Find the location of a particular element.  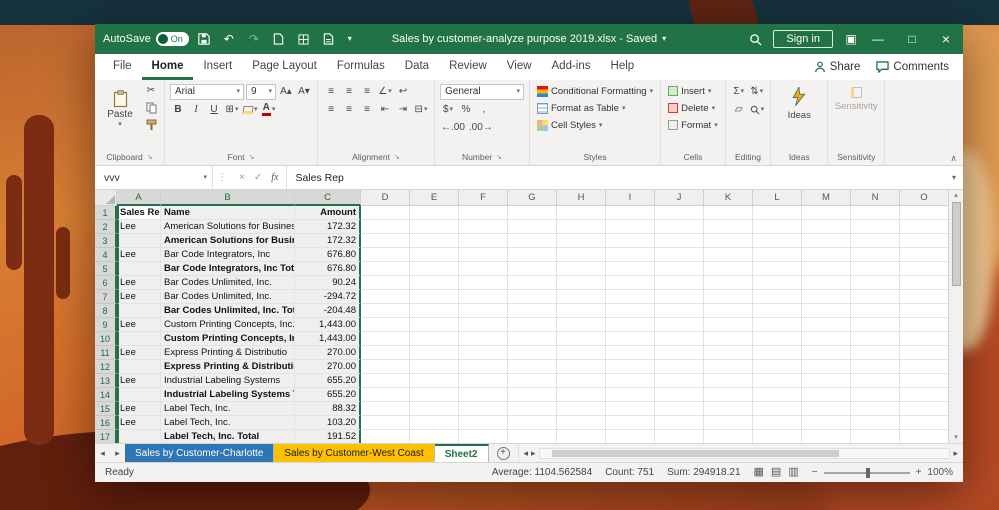

delete-cells-button: Delete ▾ is located at coordinates (693, 108).